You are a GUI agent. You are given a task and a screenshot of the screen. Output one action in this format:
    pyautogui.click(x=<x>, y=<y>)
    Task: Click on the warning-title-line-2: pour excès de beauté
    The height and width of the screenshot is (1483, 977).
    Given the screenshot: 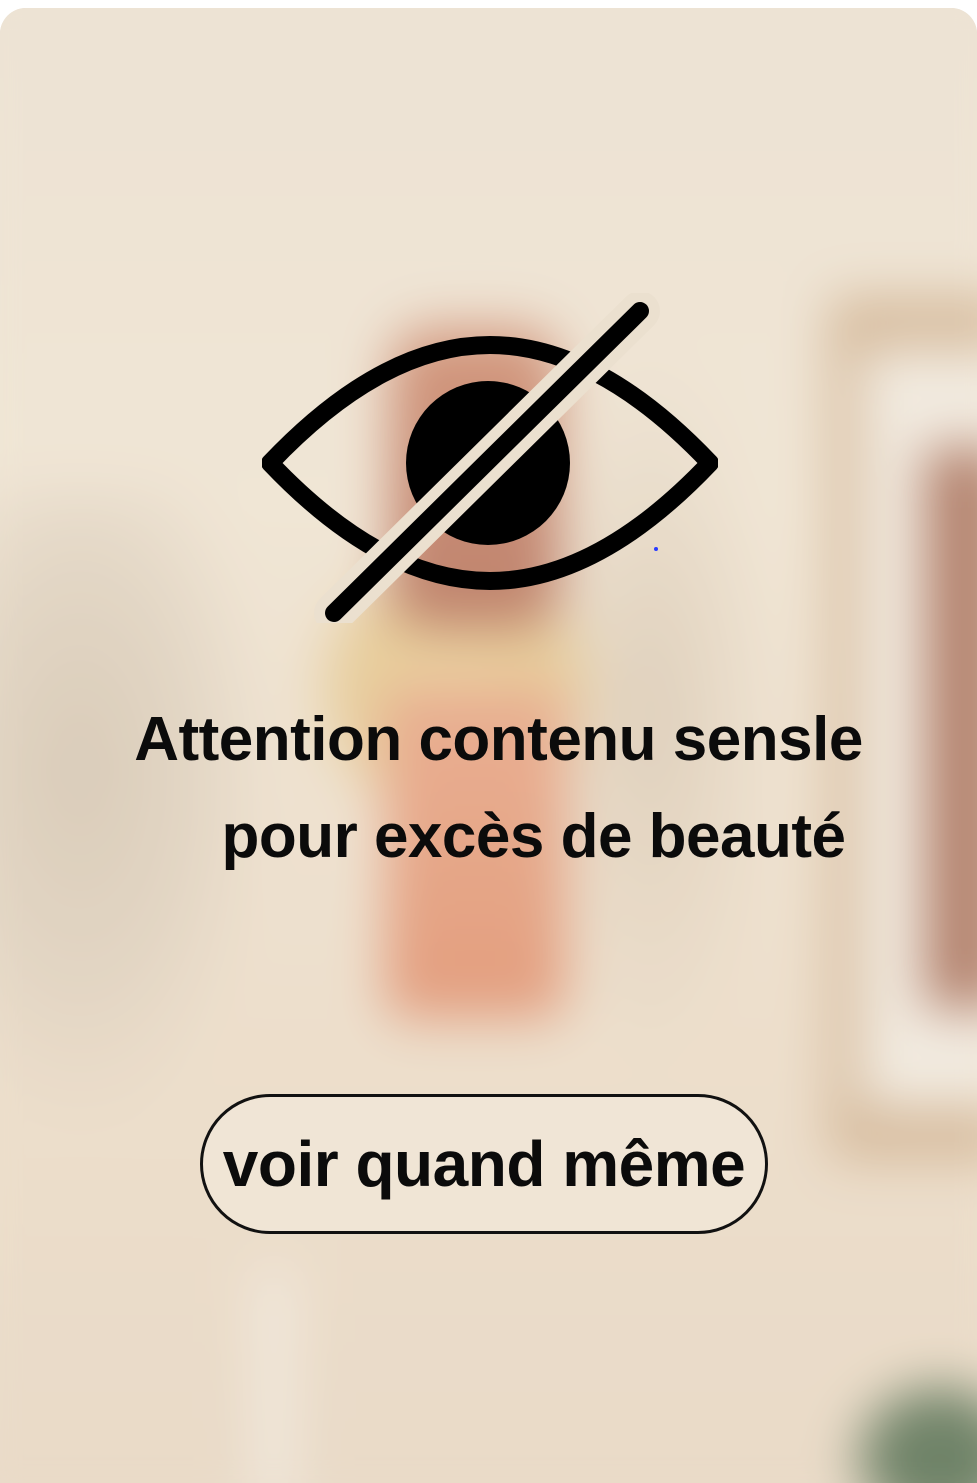 What is the action you would take?
    pyautogui.click(x=533, y=836)
    